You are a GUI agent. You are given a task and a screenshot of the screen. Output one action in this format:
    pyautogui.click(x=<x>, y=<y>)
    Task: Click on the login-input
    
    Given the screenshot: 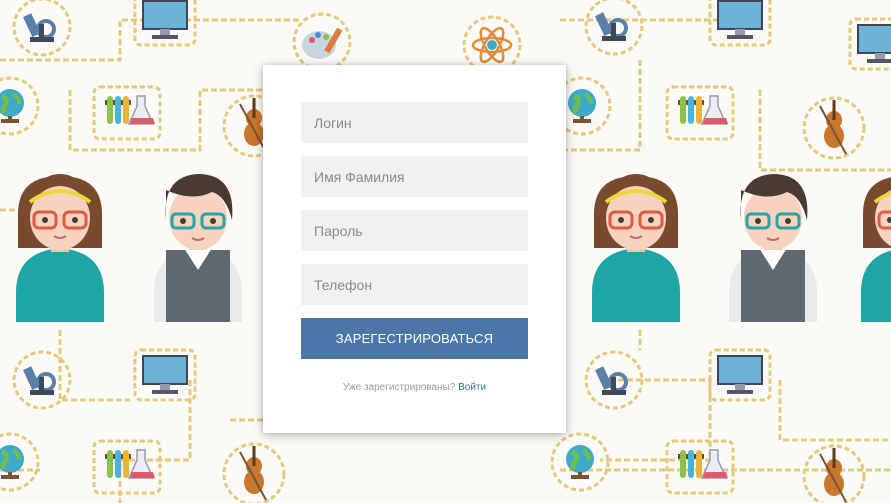 What is the action you would take?
    pyautogui.click(x=414, y=122)
    